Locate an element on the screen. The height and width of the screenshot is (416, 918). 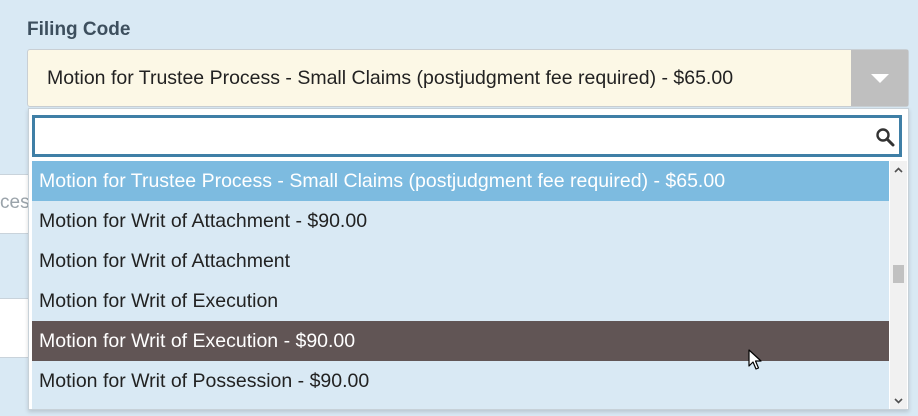
dropdown-search-input is located at coordinates (453, 137).